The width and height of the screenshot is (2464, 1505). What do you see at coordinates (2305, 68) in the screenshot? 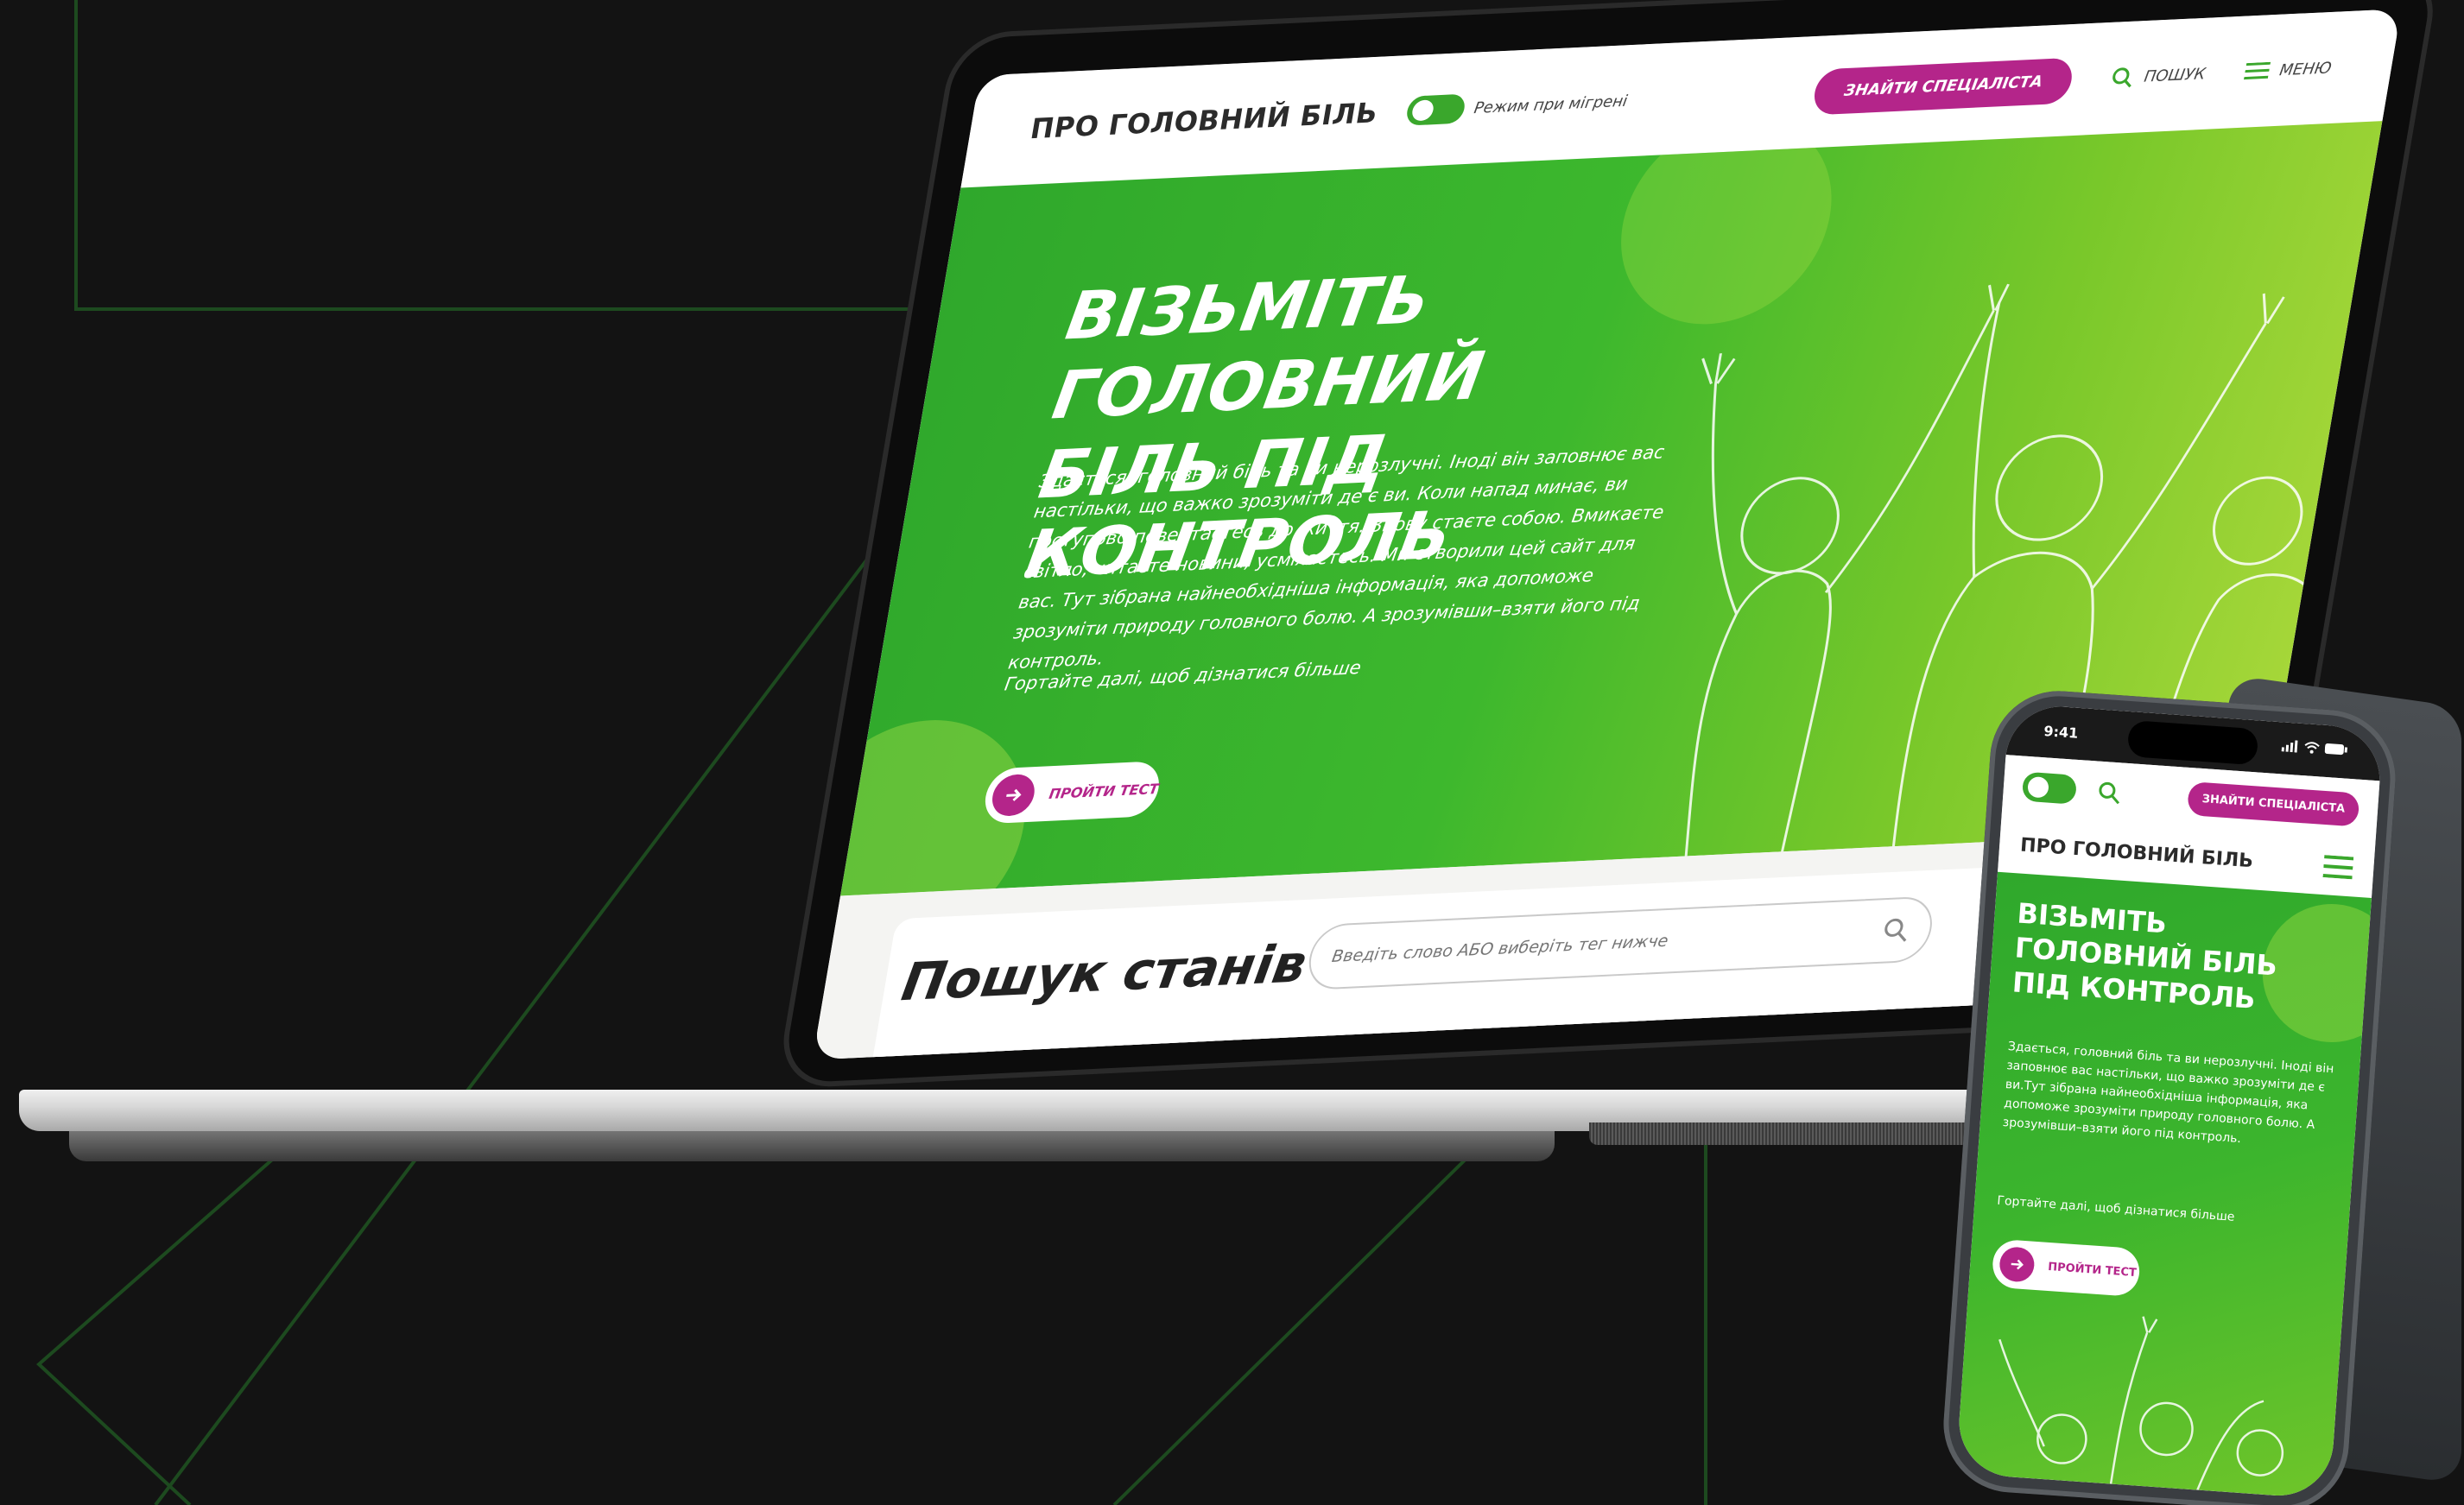
I see `menu-label: МЕНЮ` at bounding box center [2305, 68].